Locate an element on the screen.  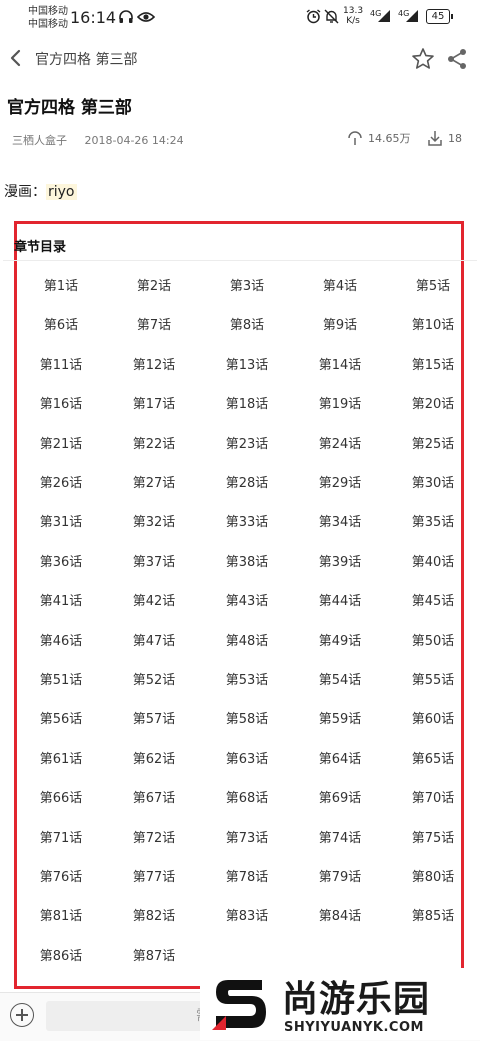
chapter-item: 第18话 is located at coordinates (247, 402).